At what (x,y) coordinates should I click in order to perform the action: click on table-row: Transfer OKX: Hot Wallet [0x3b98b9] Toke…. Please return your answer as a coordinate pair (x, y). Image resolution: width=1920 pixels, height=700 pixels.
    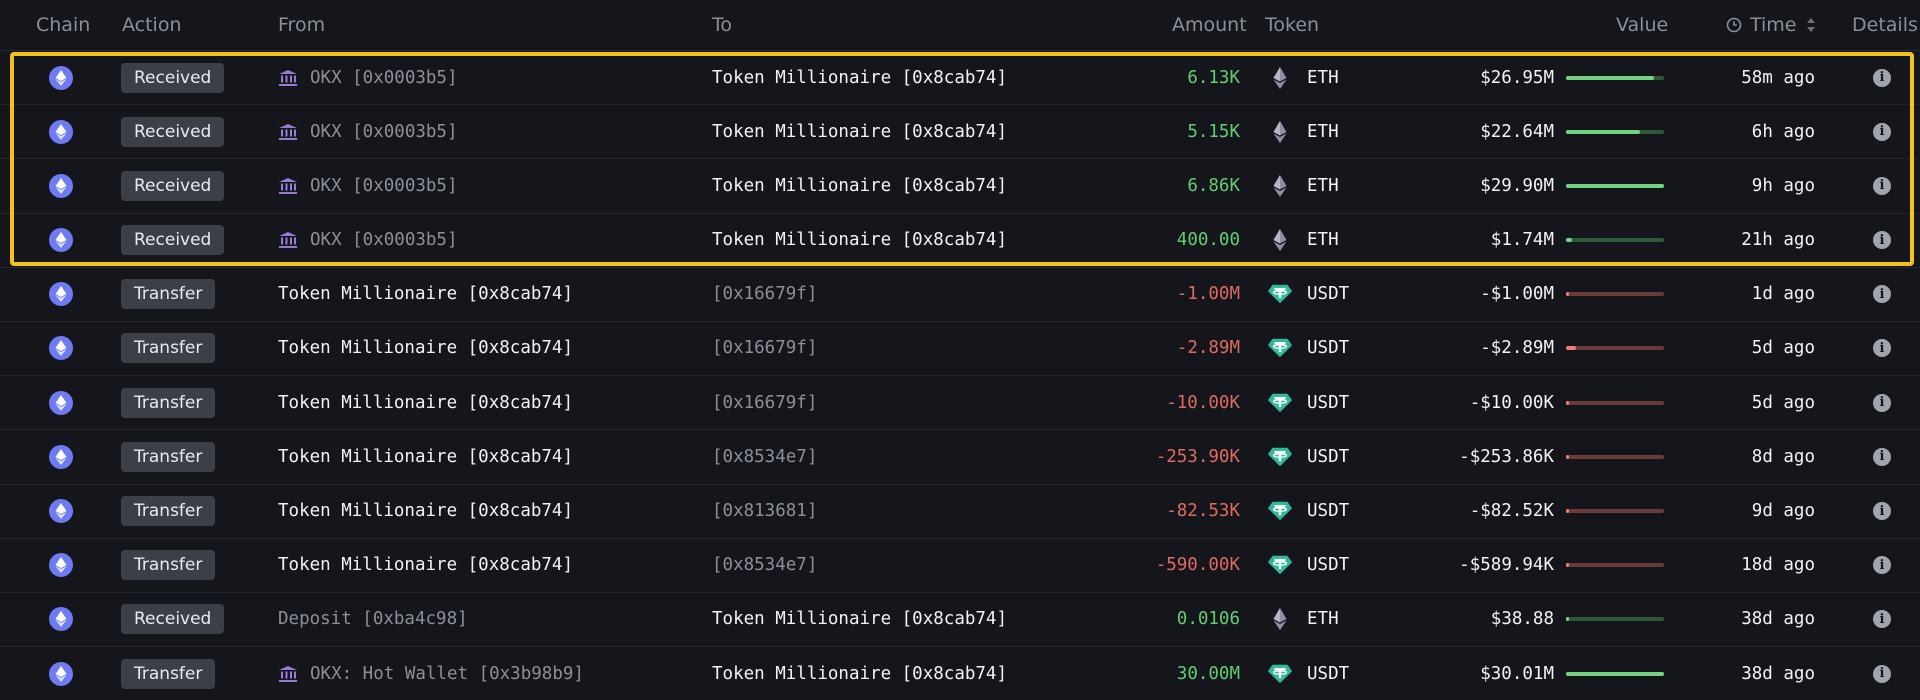
    Looking at the image, I should click on (960, 673).